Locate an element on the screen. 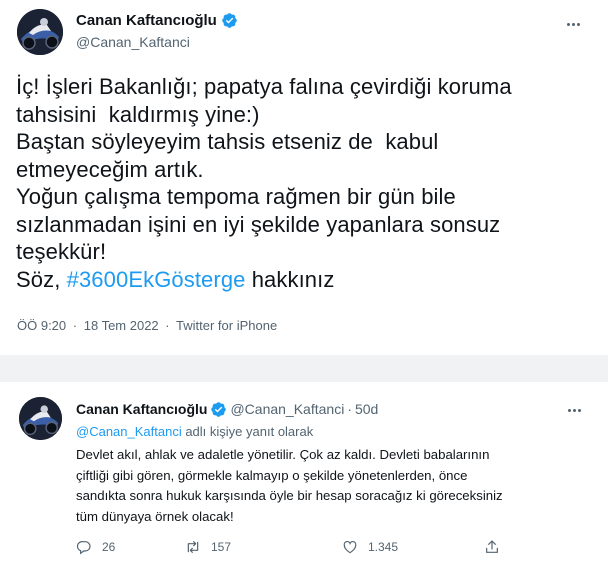 The image size is (608, 566). reply-to-mention: @Canan_Kaftanci is located at coordinates (129, 431).